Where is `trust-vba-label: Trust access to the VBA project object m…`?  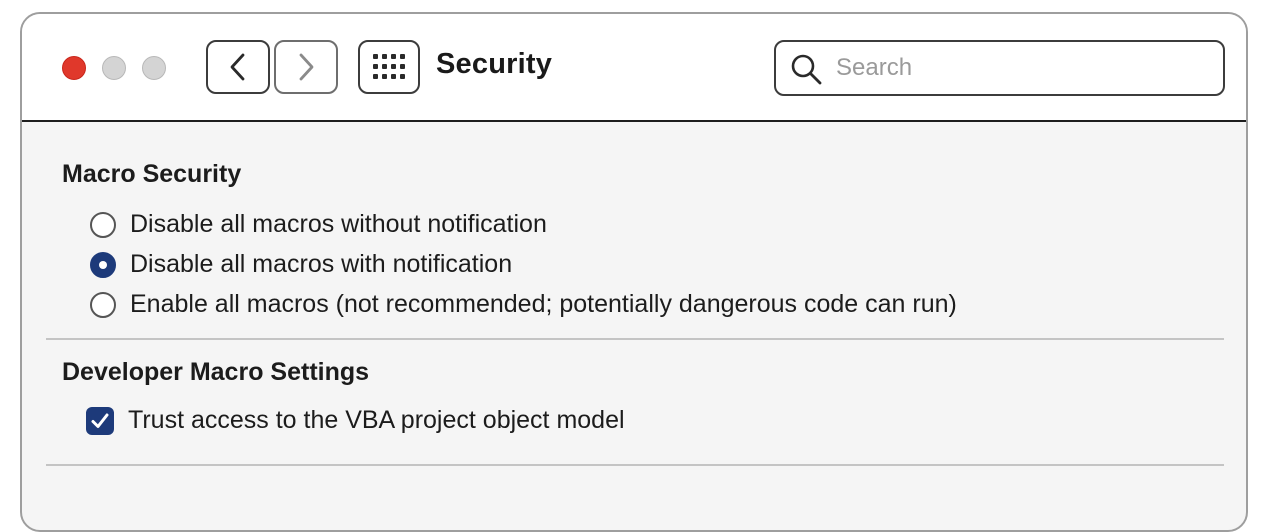
trust-vba-label: Trust access to the VBA project object m… is located at coordinates (376, 420).